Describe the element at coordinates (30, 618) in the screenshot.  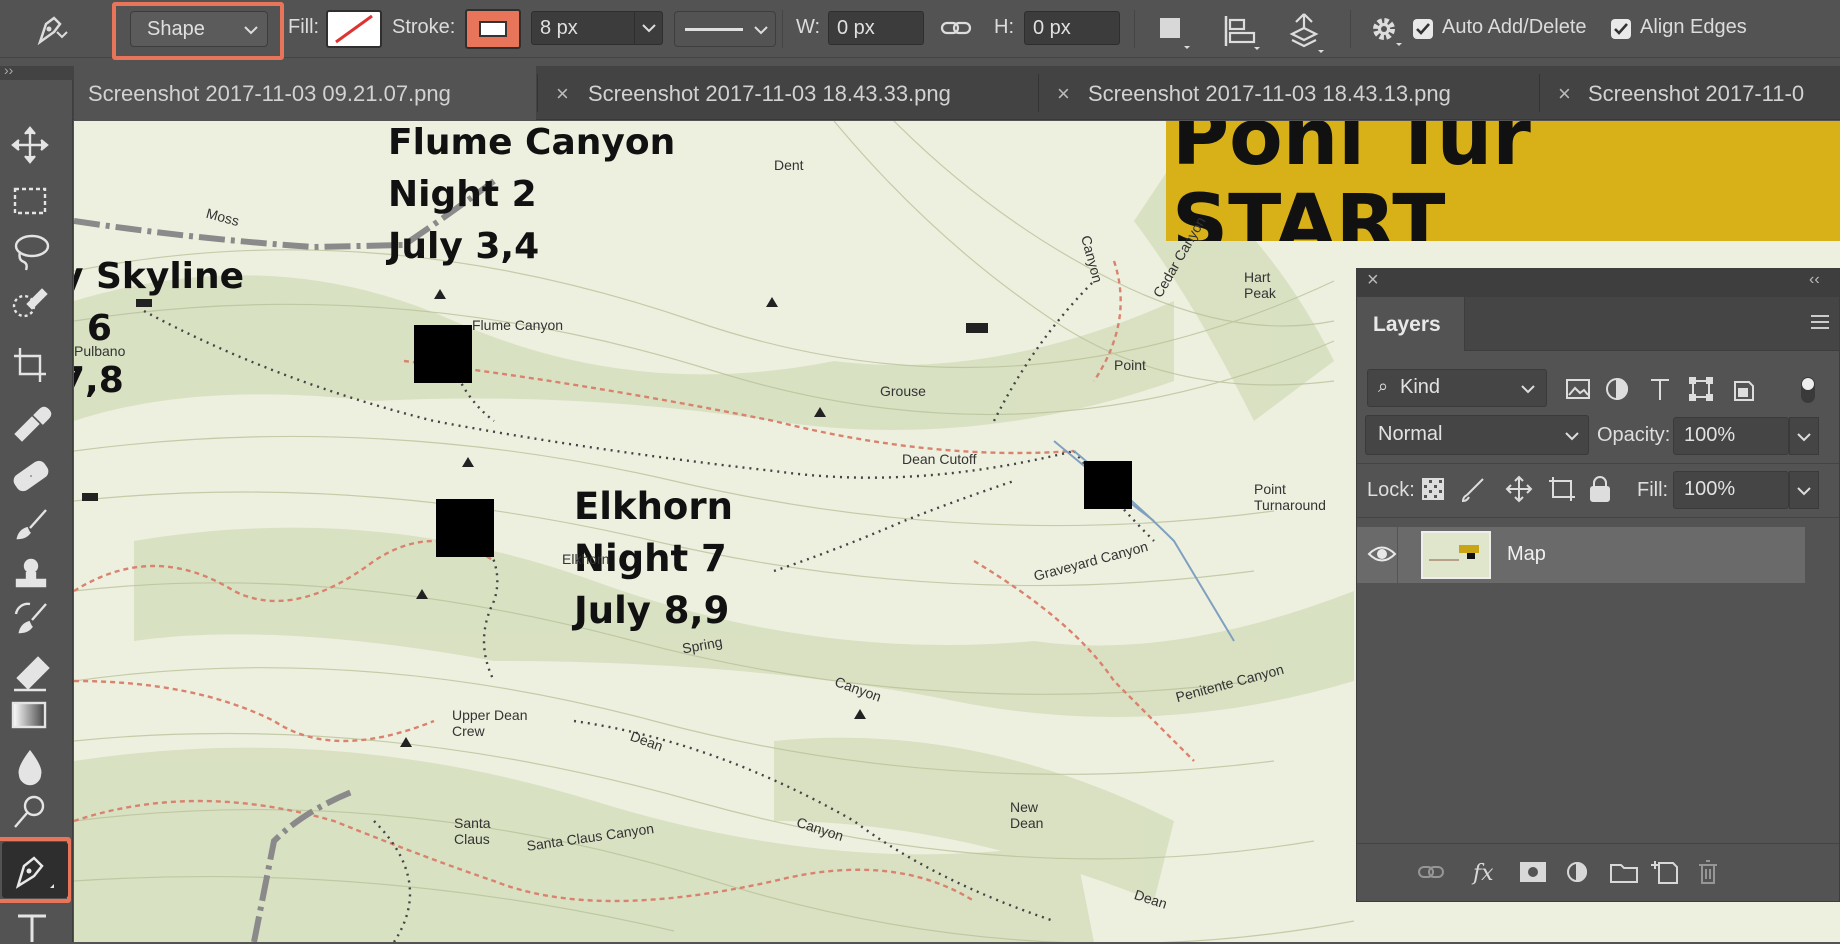
I see `history-brush-tool-icon` at that location.